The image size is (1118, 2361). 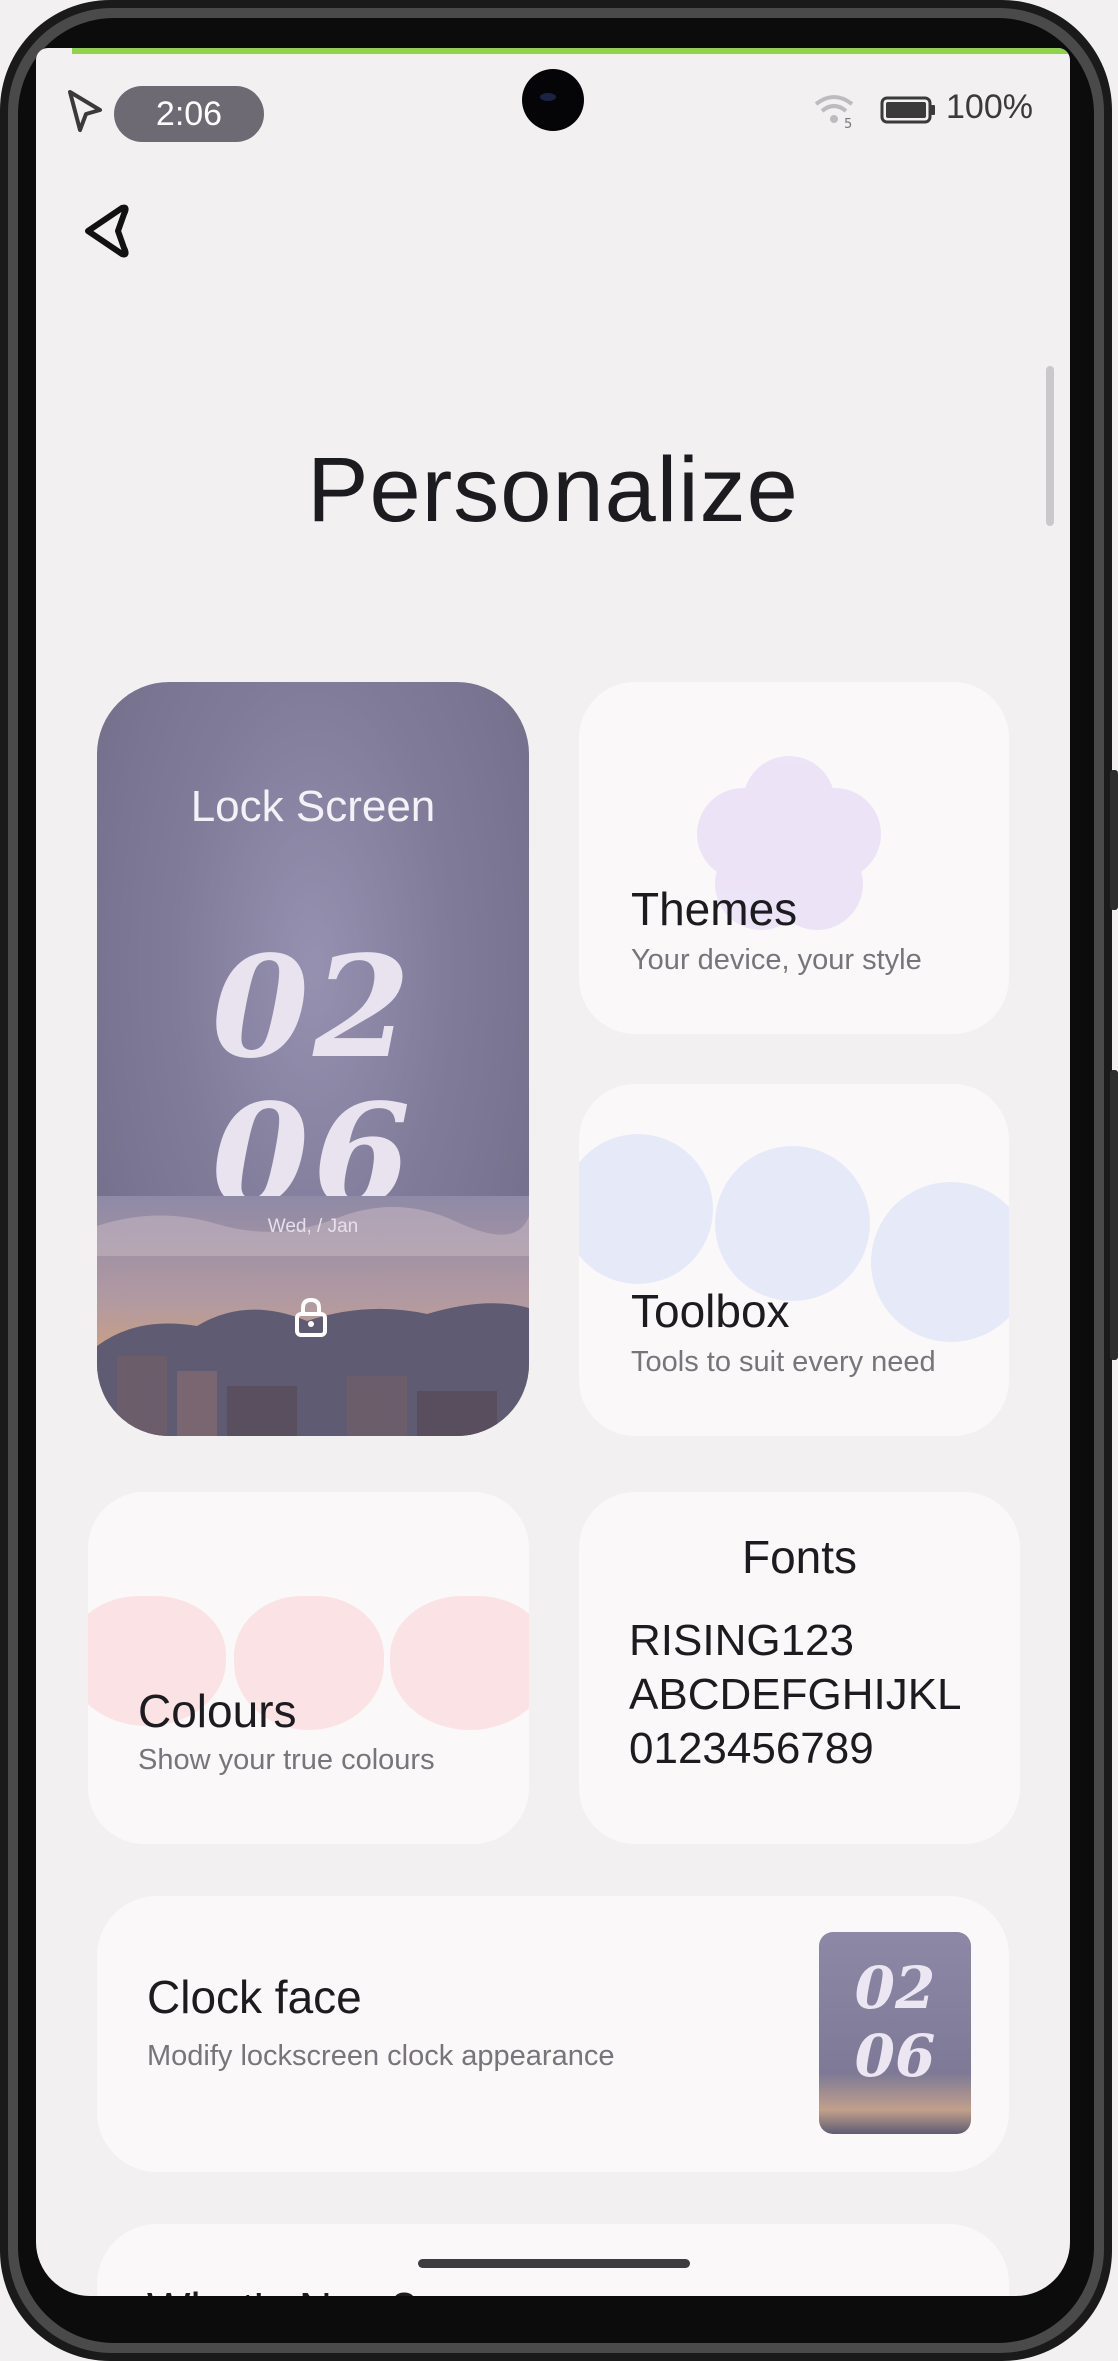 I want to click on lock-screen-card: Lock Screen 02 06 Wed, / Jan, so click(x=313, y=1059).